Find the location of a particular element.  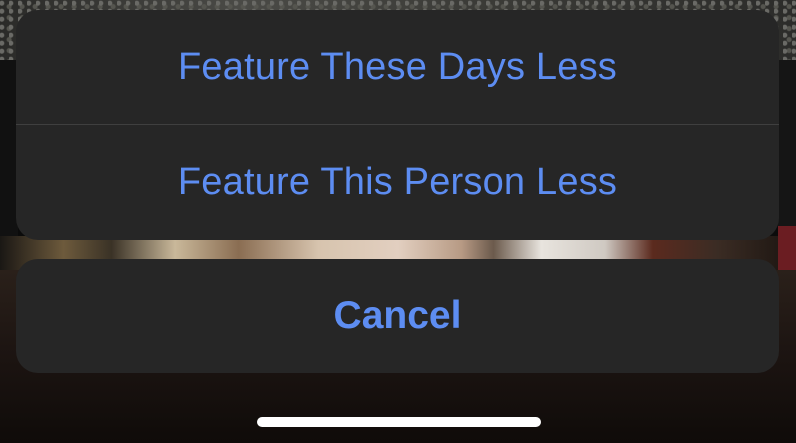

feature-these-days-less-label: Feature These Days Less is located at coordinates (397, 66).